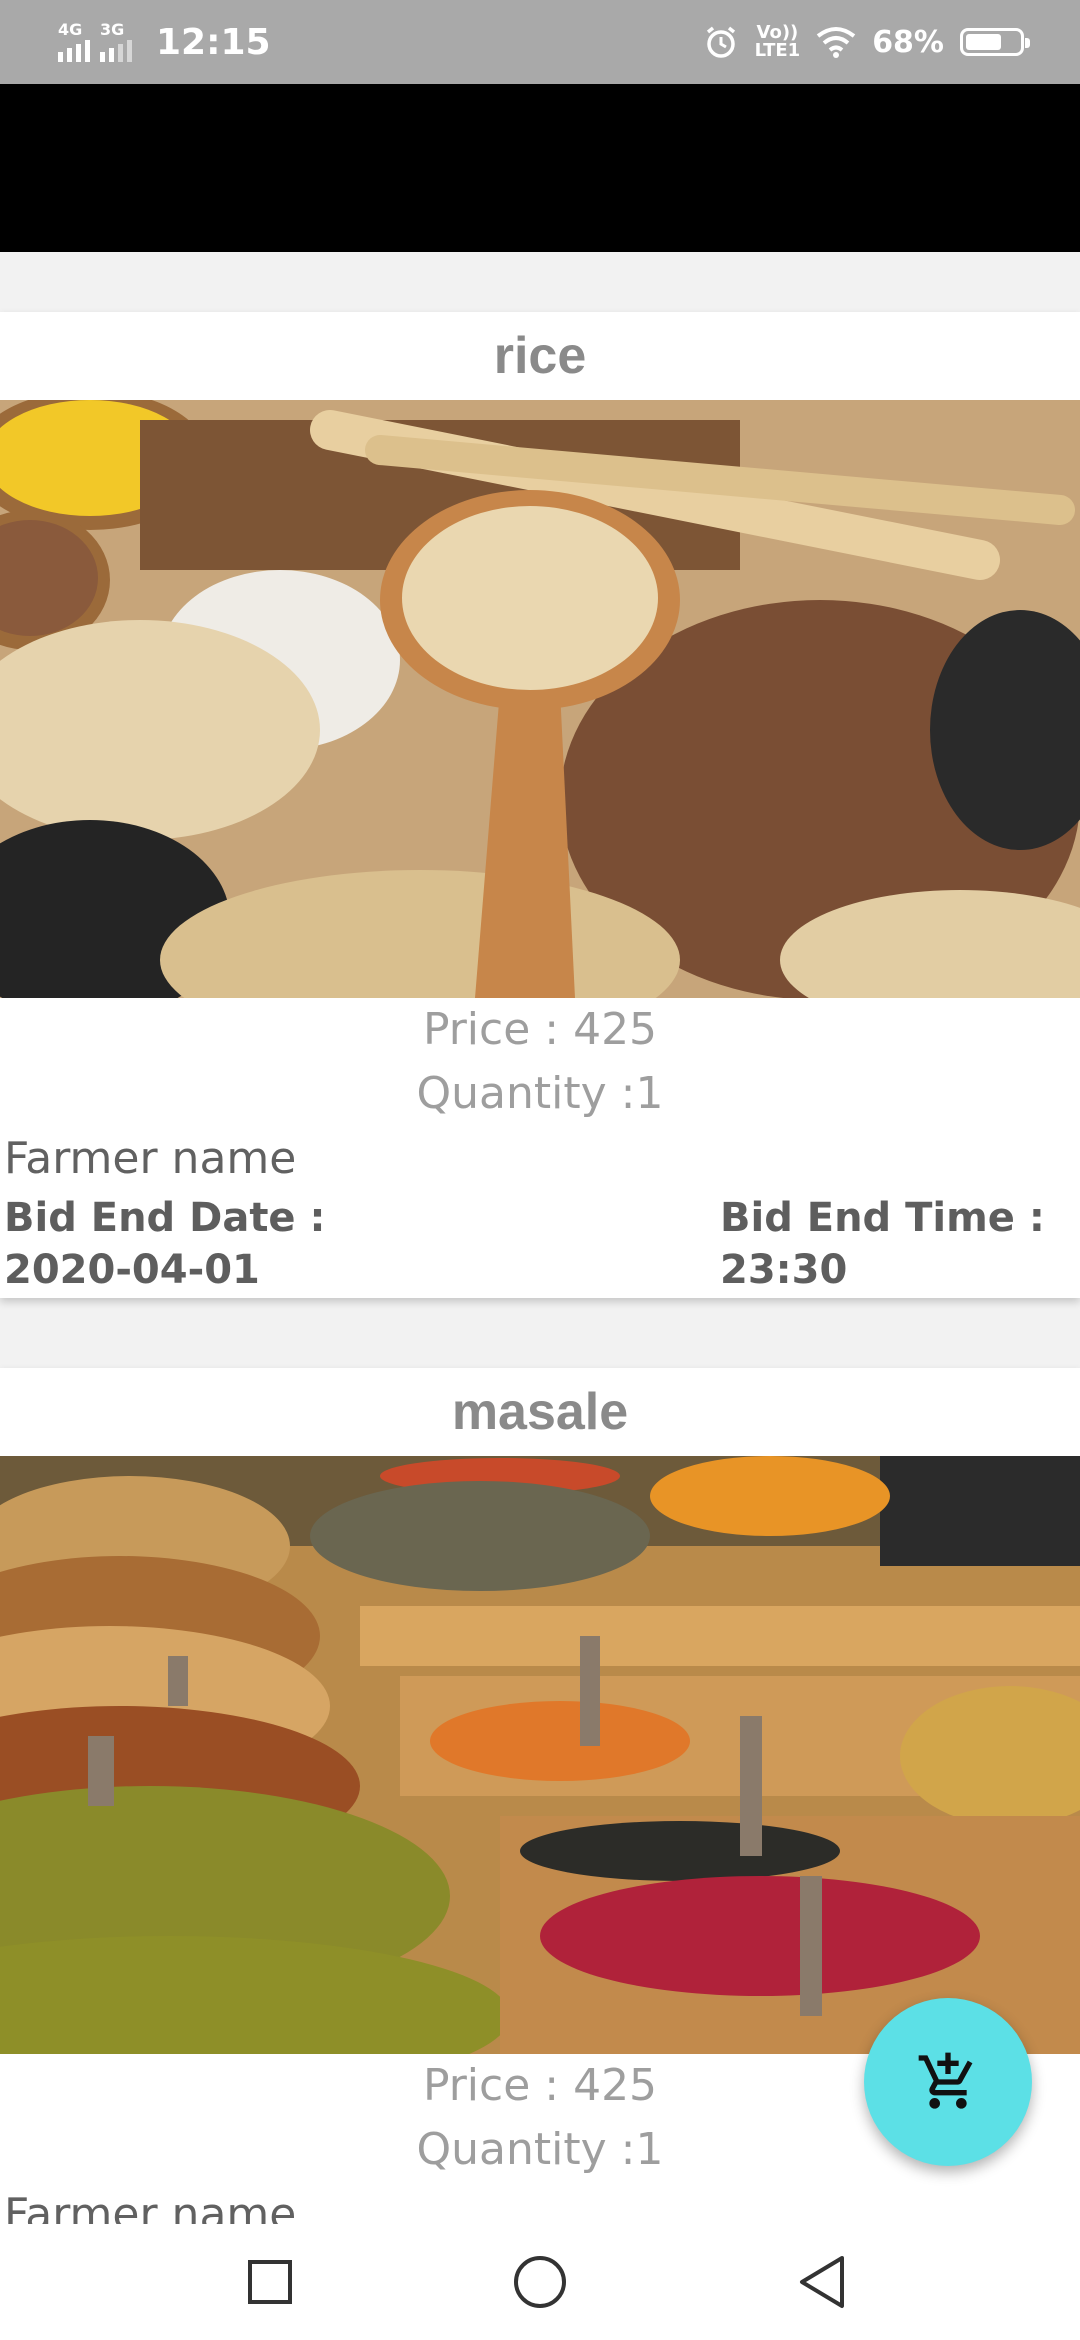  I want to click on signal-icon: 4G, so click(74, 41).